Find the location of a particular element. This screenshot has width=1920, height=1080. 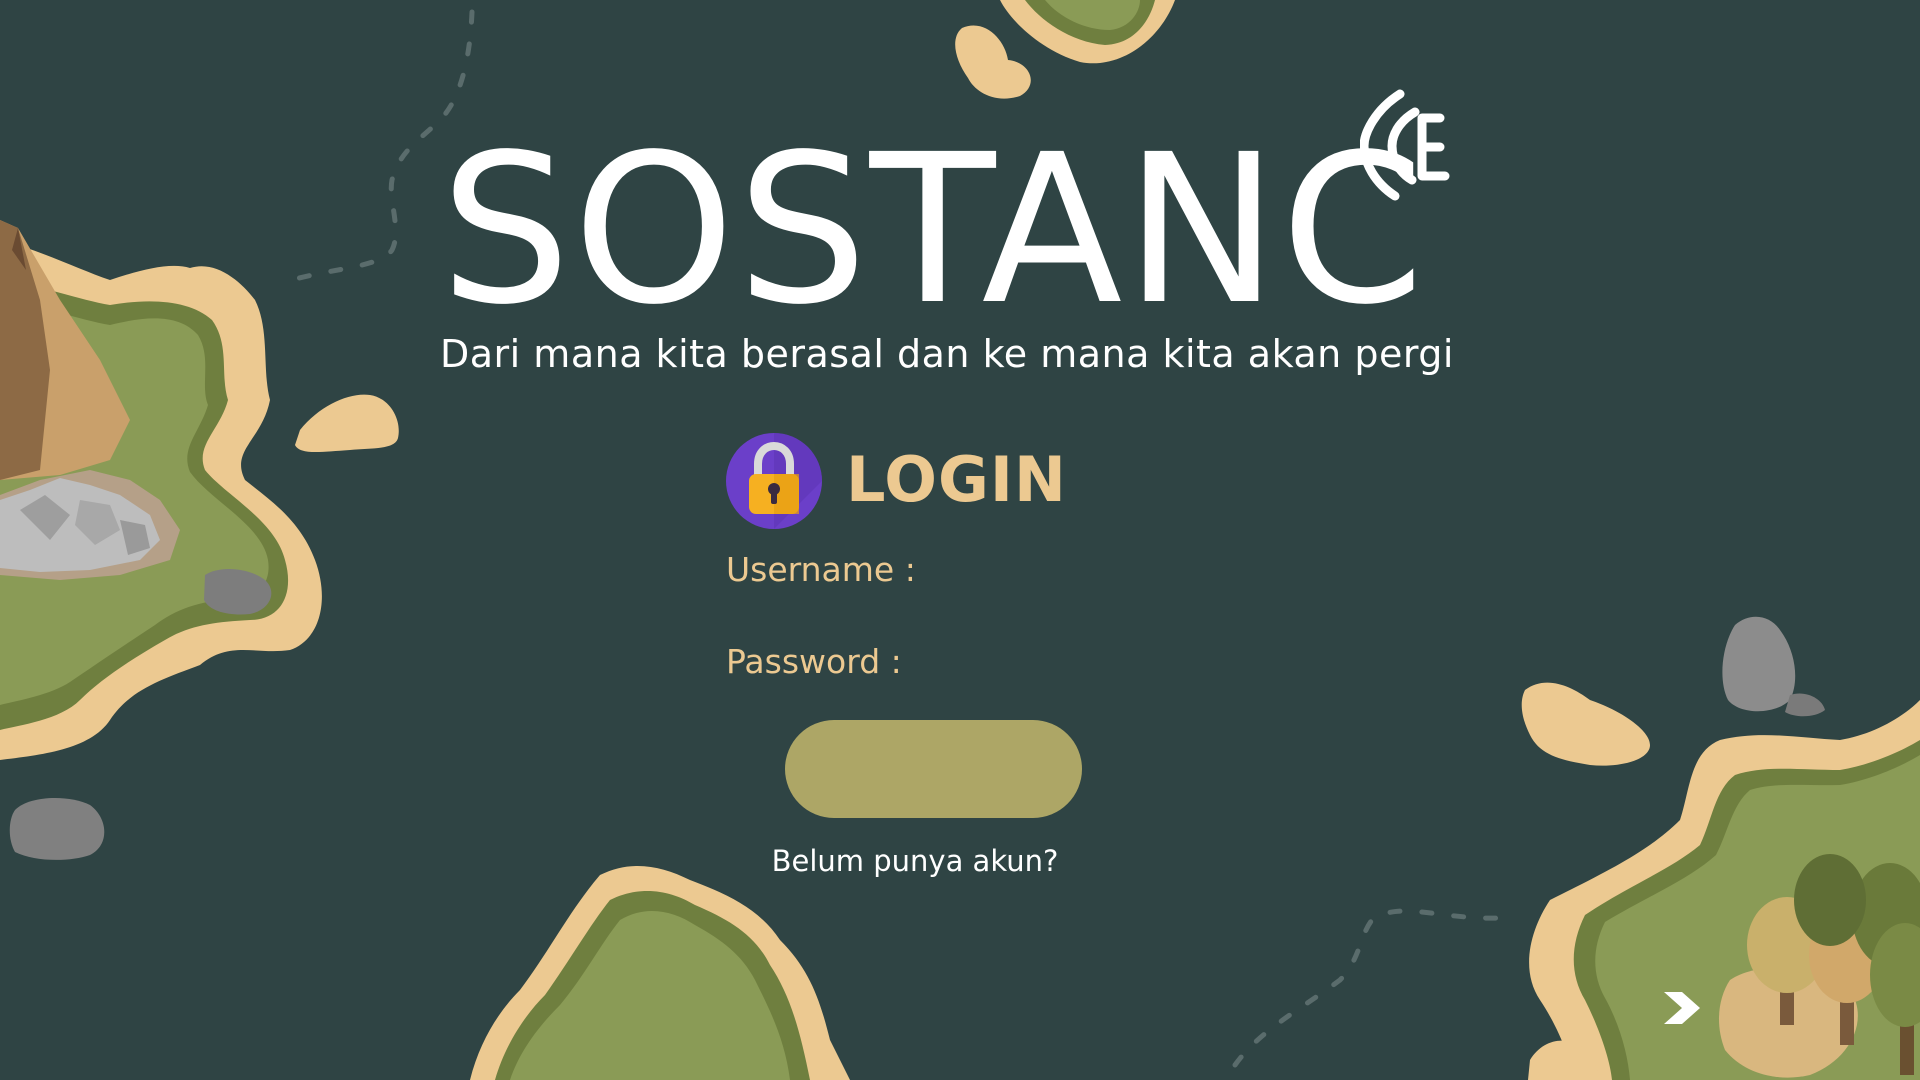

rock-left is located at coordinates (57, 829).